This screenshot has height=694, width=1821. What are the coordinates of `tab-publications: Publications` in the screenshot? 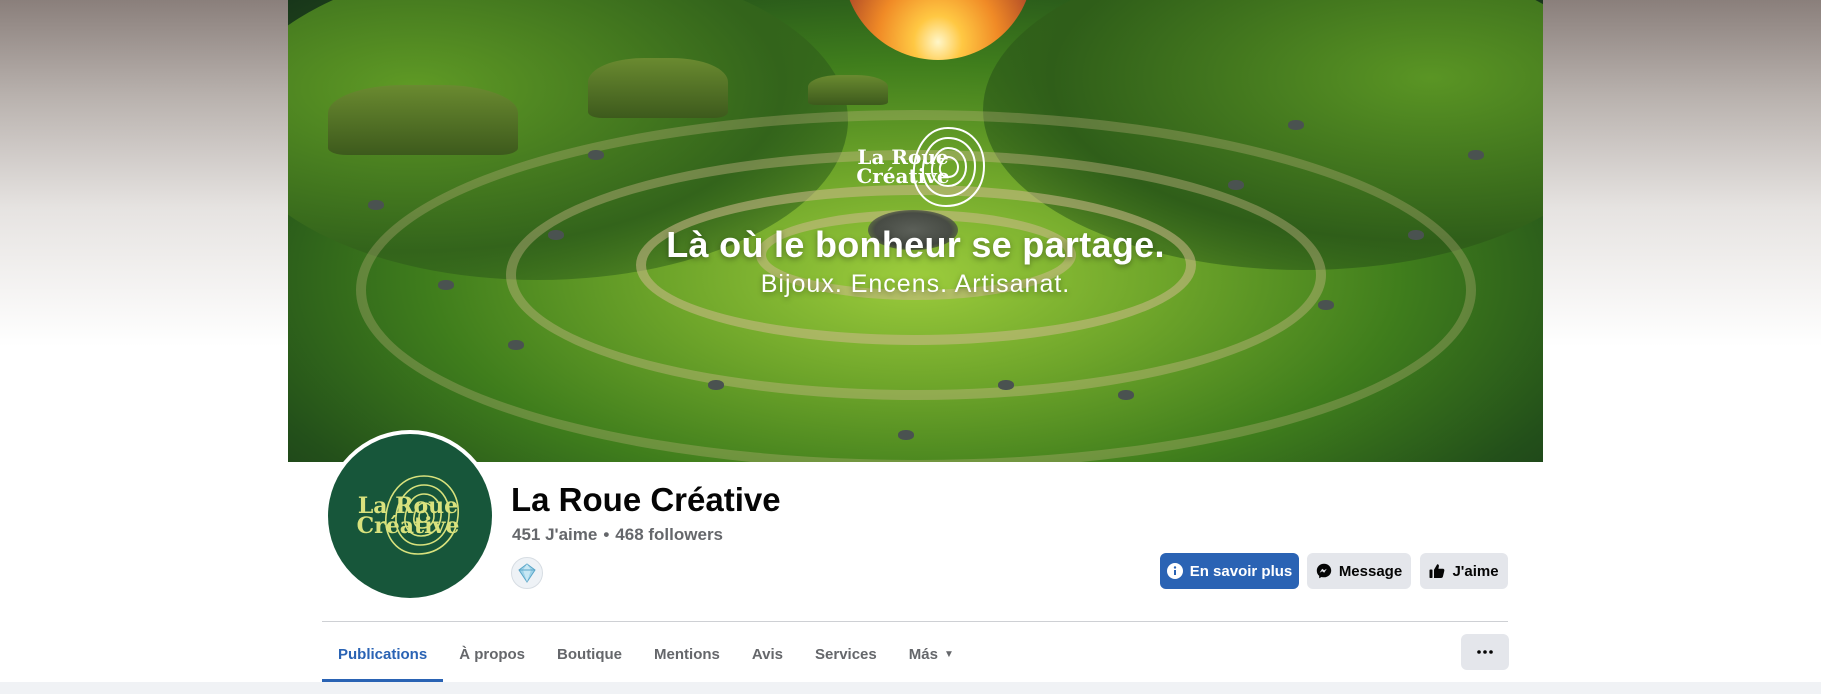 It's located at (383, 654).